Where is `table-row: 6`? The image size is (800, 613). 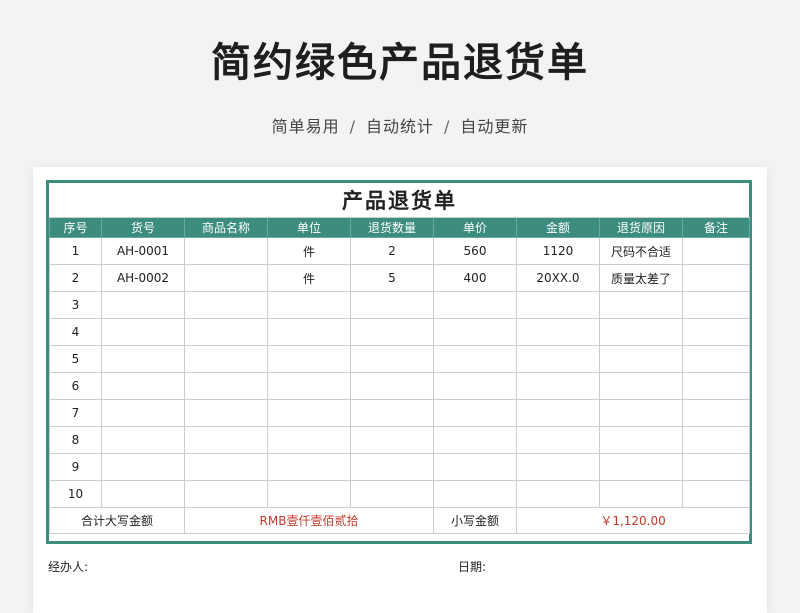
table-row: 6 is located at coordinates (400, 386).